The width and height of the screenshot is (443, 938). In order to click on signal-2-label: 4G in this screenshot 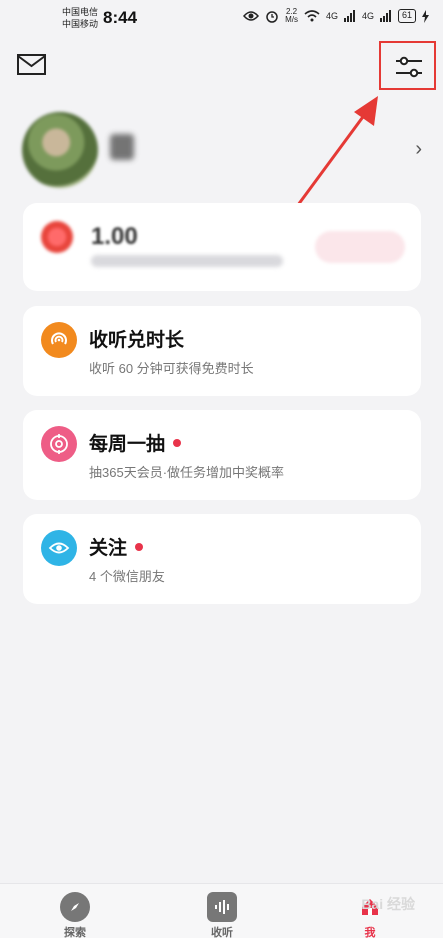, I will do `click(367, 16)`.